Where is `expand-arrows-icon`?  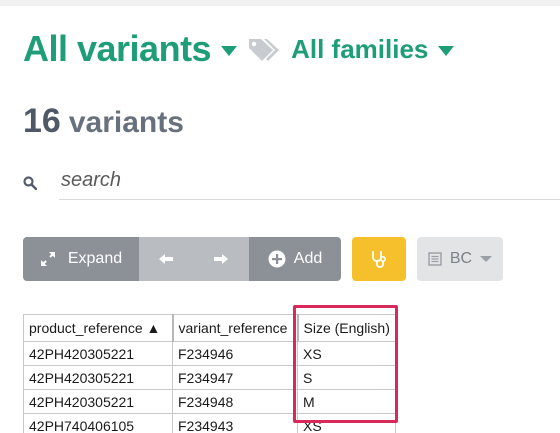
expand-arrows-icon is located at coordinates (47, 259).